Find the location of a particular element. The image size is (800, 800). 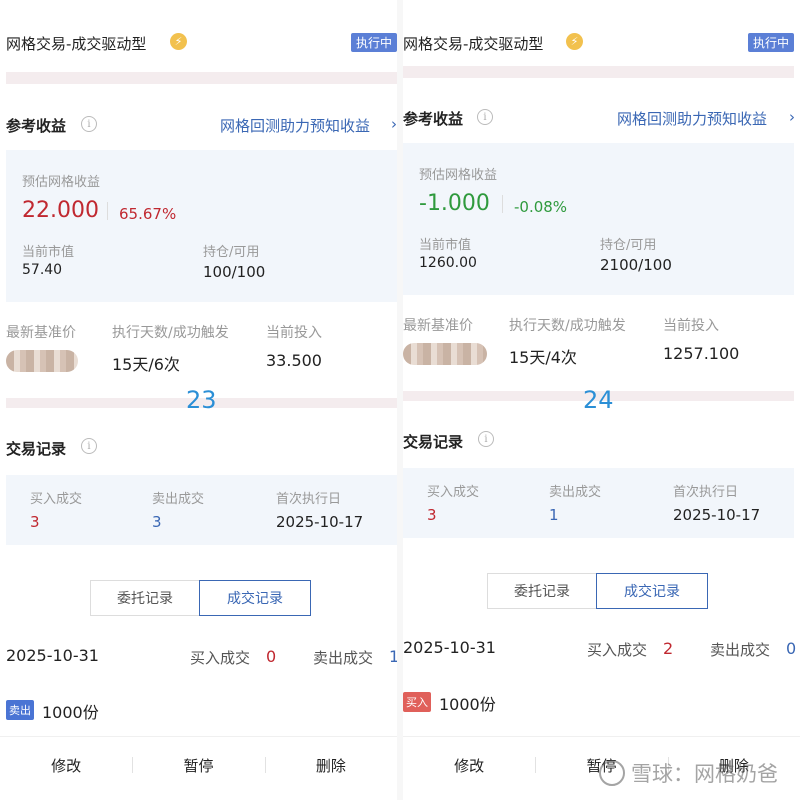

sell-count-value: 1 is located at coordinates (554, 515).